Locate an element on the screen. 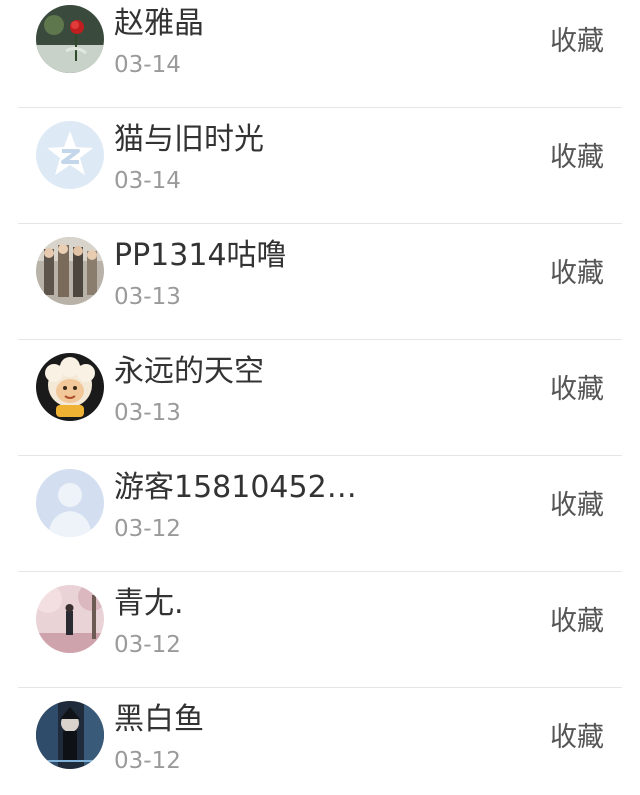 This screenshot has height=795, width=640. anime-character-avatar is located at coordinates (70, 735).